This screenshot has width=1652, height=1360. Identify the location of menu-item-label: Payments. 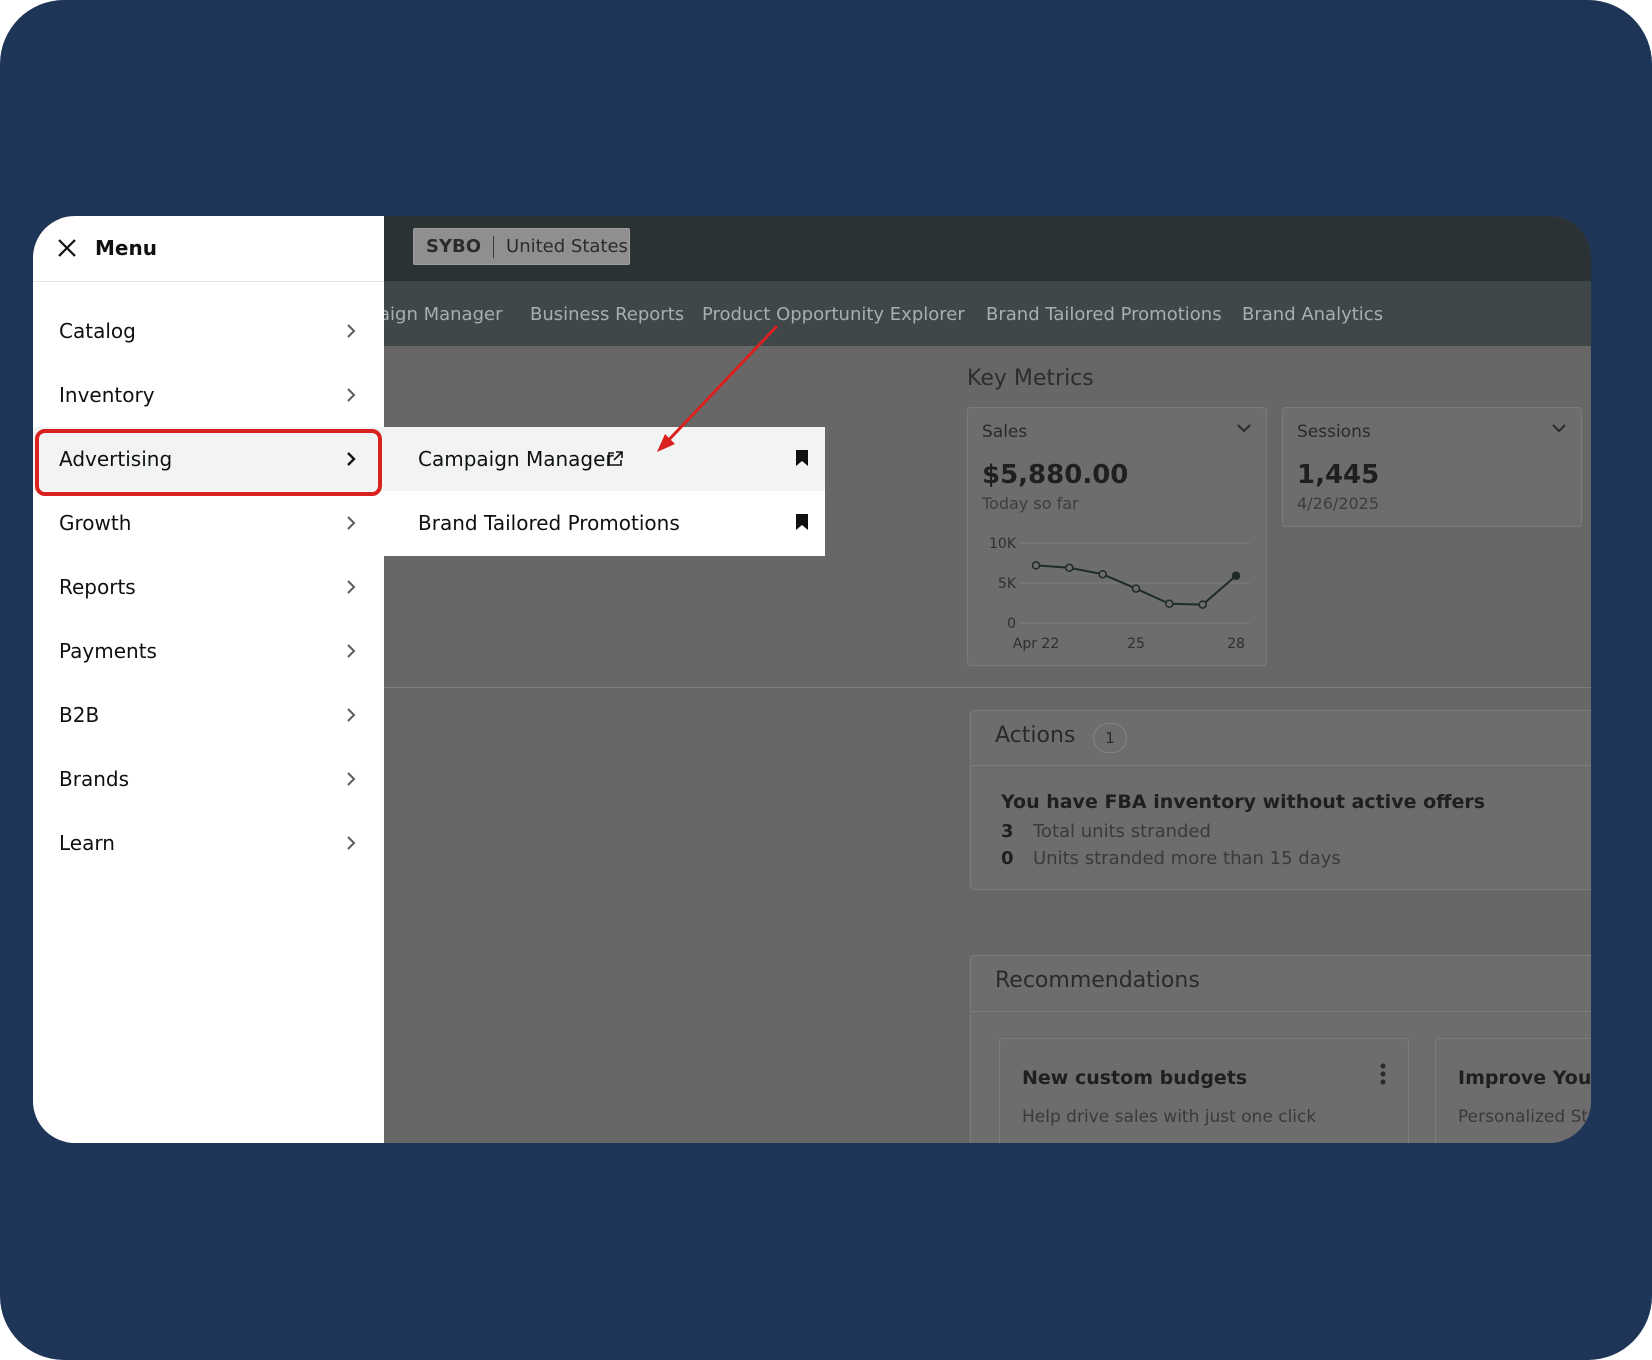
(108, 651).